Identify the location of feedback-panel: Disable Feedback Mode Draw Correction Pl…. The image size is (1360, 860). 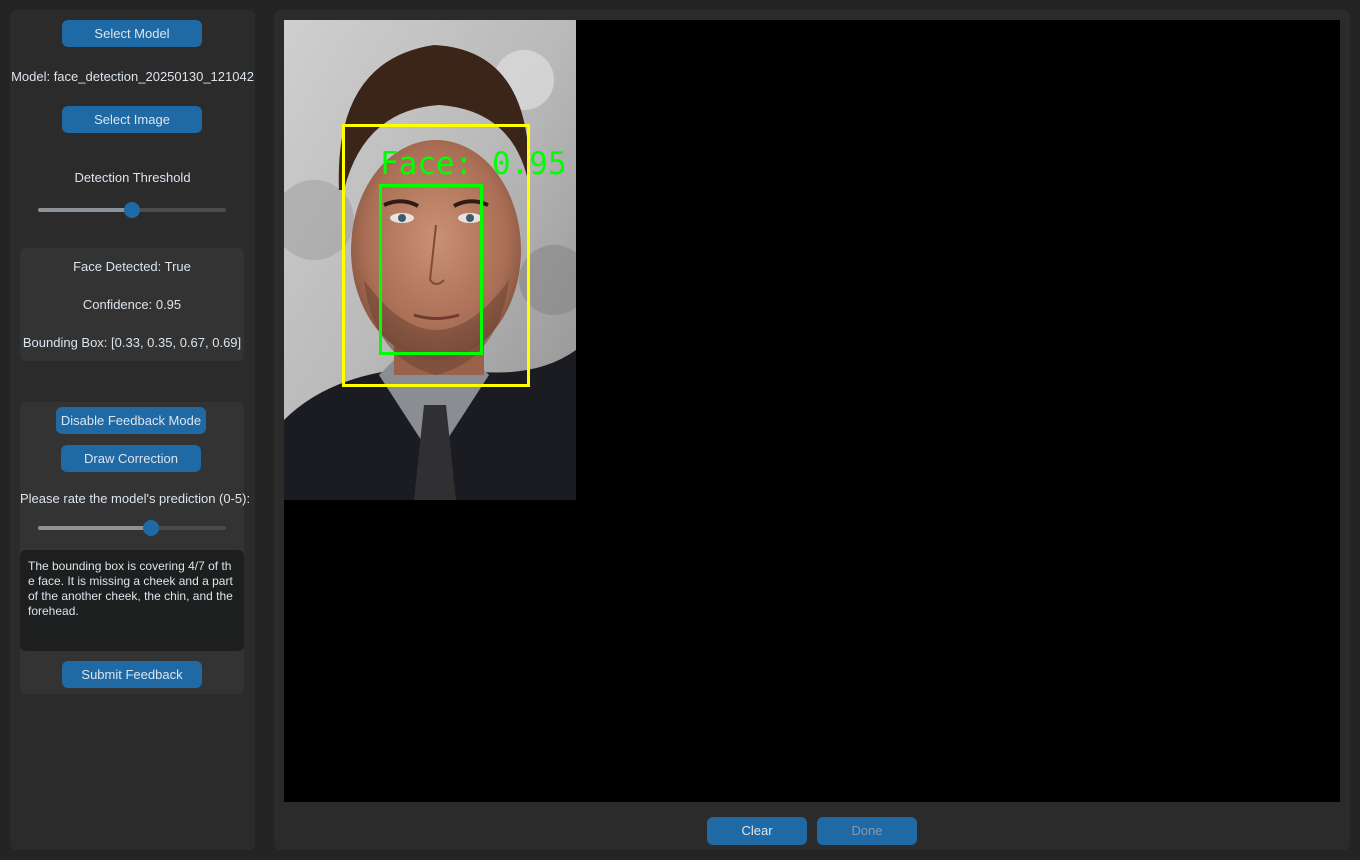
(135, 548).